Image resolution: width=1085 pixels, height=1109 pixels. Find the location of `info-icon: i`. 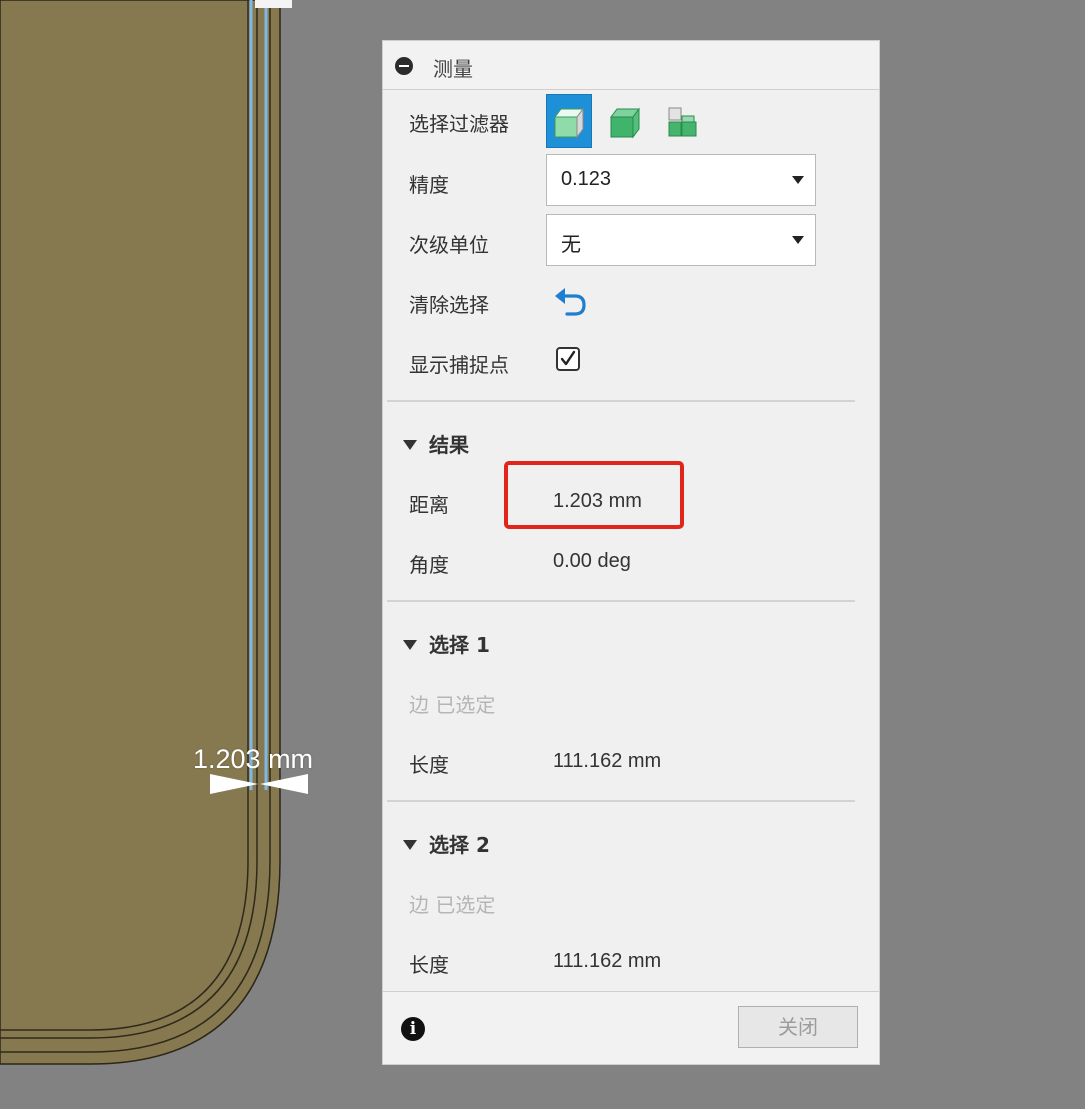

info-icon: i is located at coordinates (413, 1029).